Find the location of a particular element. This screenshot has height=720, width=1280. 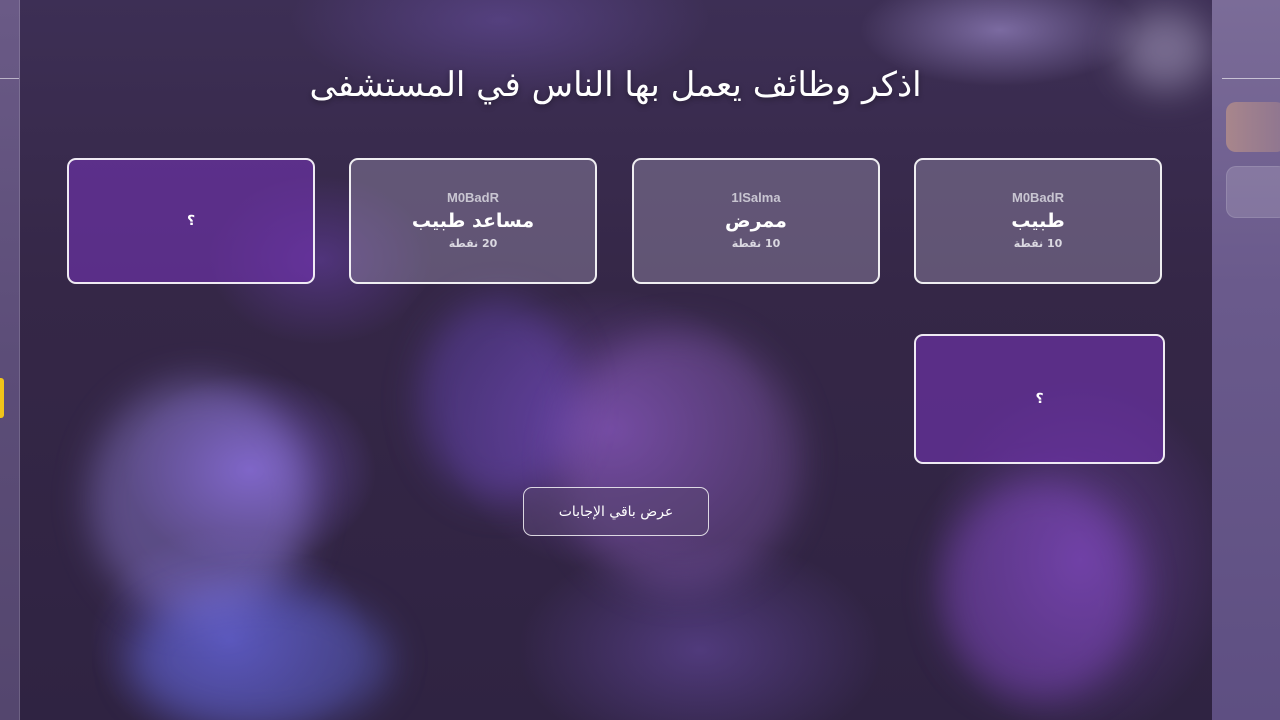

answer-card: M0BadR مساعد طبيب 20 نقطة is located at coordinates (473, 221).